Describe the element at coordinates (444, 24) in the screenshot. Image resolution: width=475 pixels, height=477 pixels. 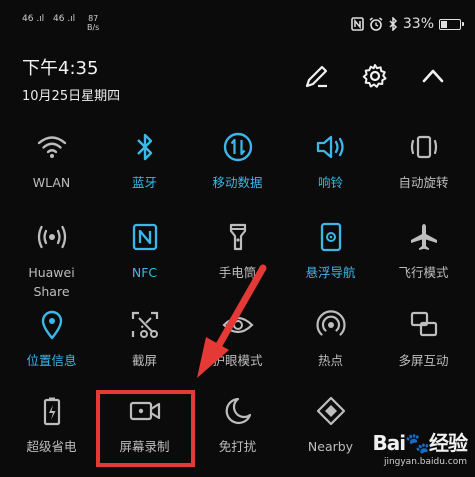
I see `battery-level-fill` at that location.